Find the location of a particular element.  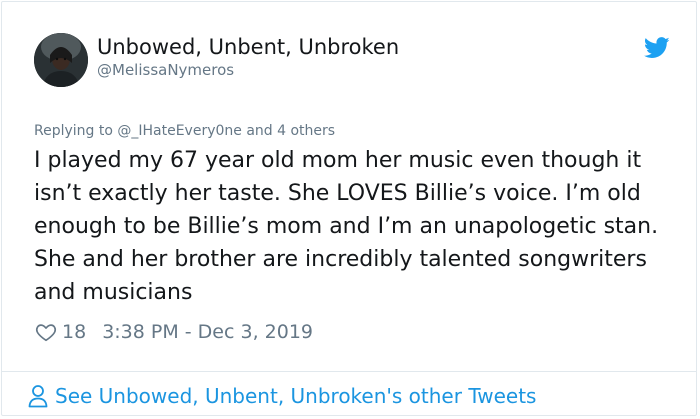

twitter-bird-icon is located at coordinates (657, 48).